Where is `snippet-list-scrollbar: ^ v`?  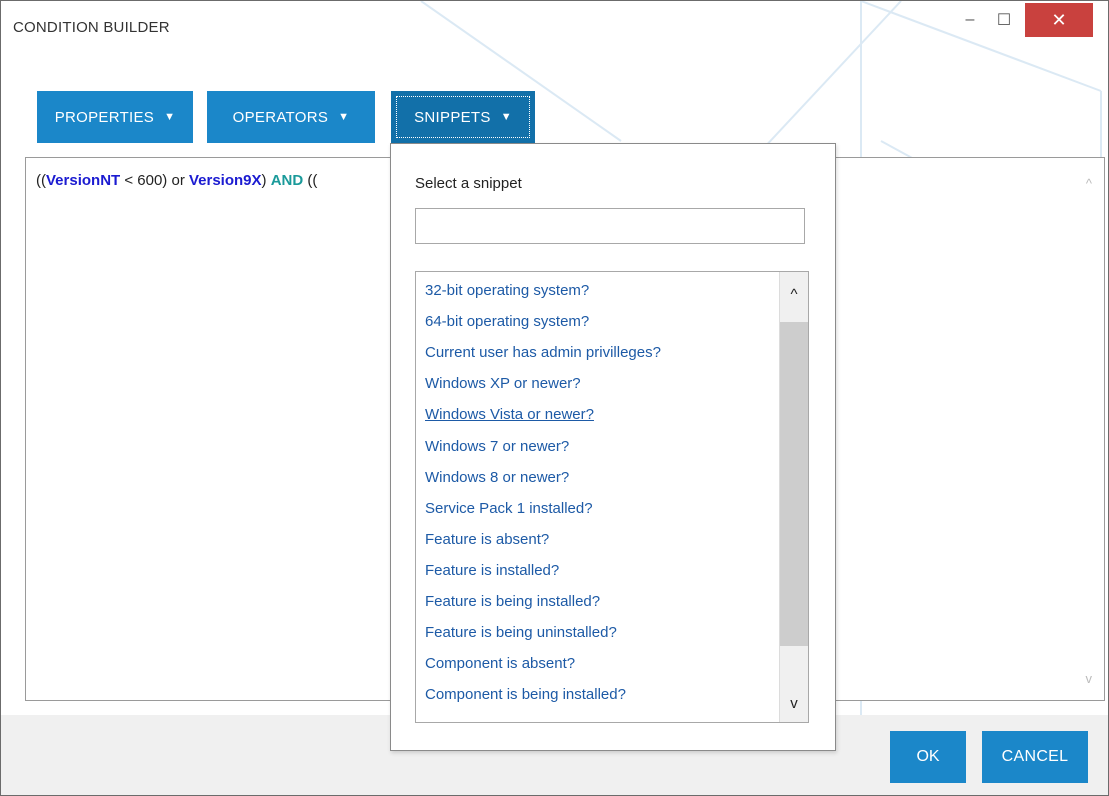
snippet-list-scrollbar: ^ v is located at coordinates (793, 497).